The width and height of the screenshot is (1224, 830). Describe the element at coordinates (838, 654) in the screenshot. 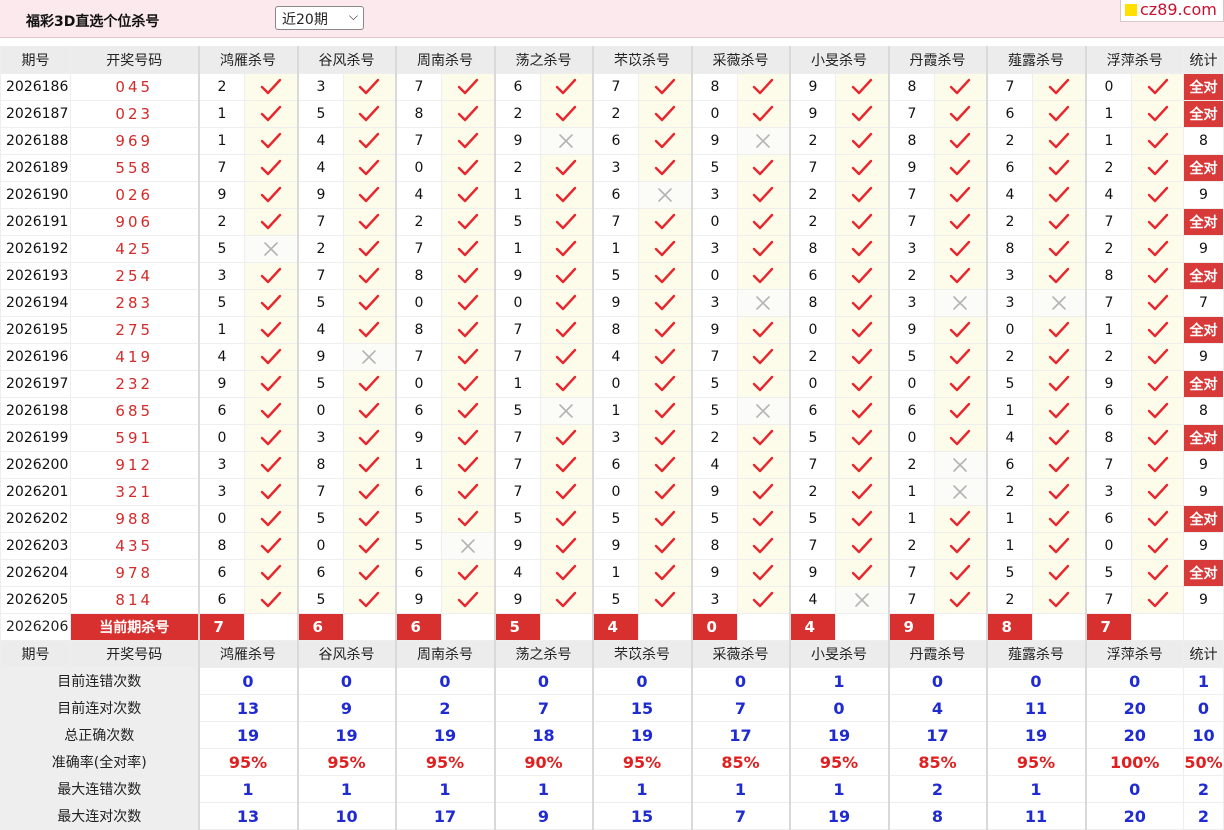

I see `column-header: 小旻杀号` at that location.